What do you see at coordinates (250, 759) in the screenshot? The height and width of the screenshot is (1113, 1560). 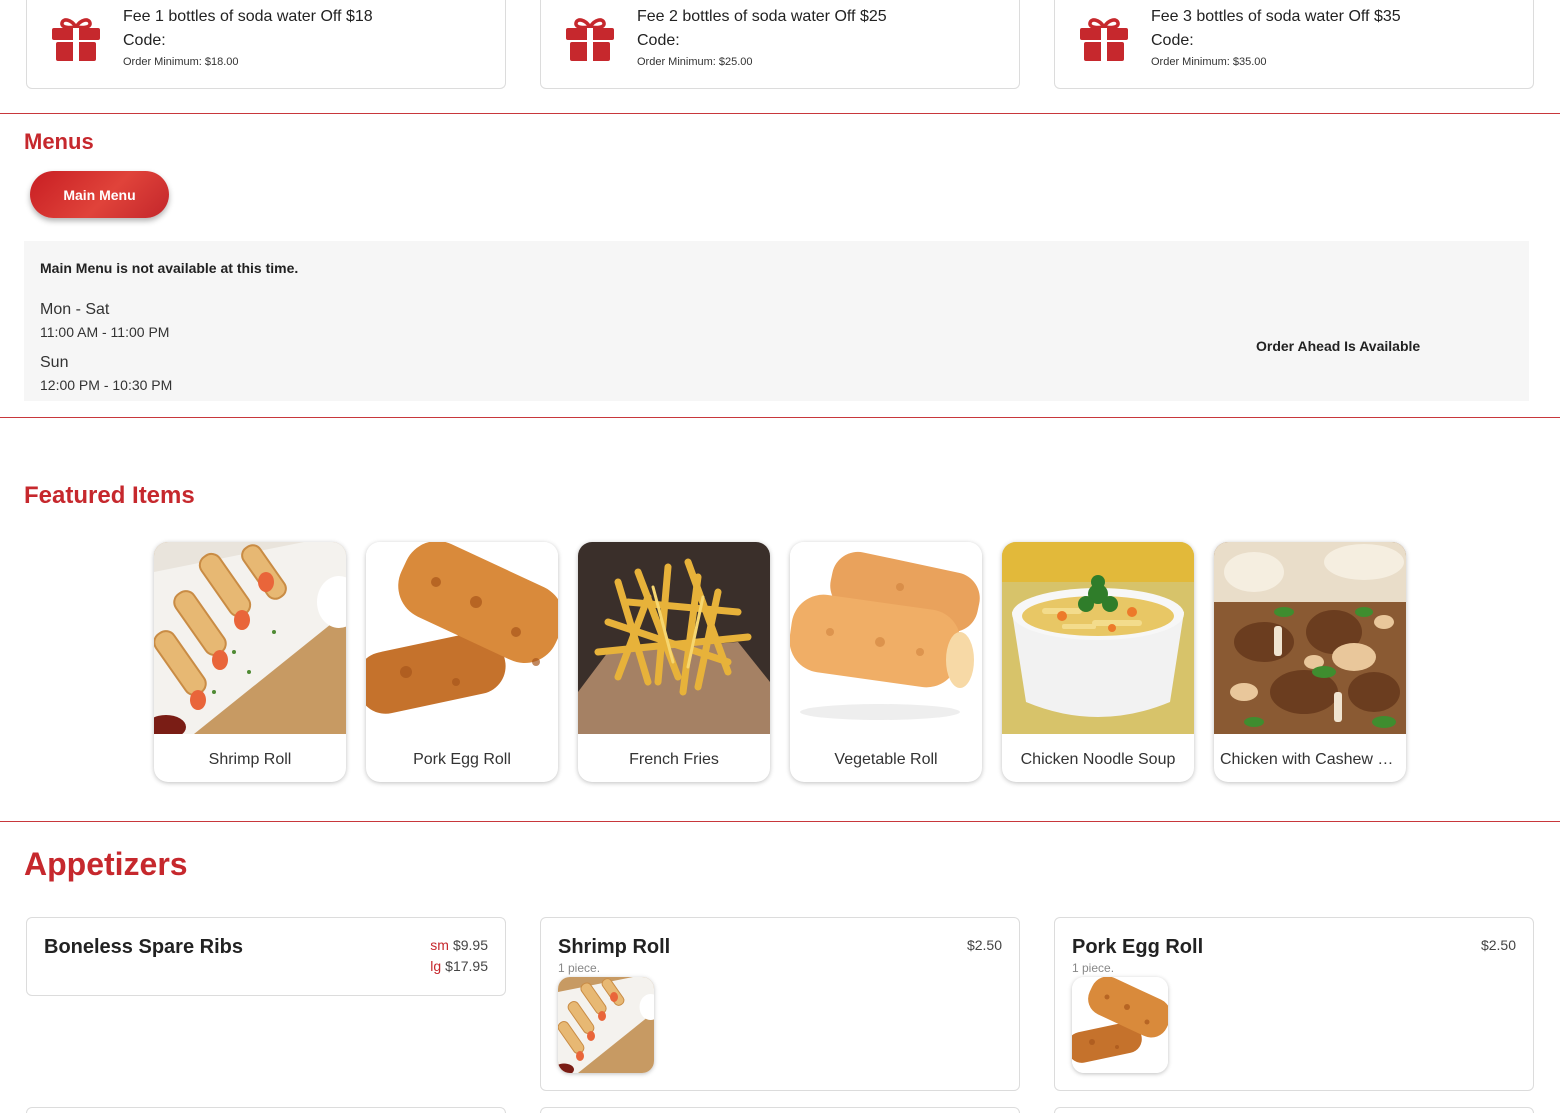 I see `featured-item-label: Shrimp Roll` at bounding box center [250, 759].